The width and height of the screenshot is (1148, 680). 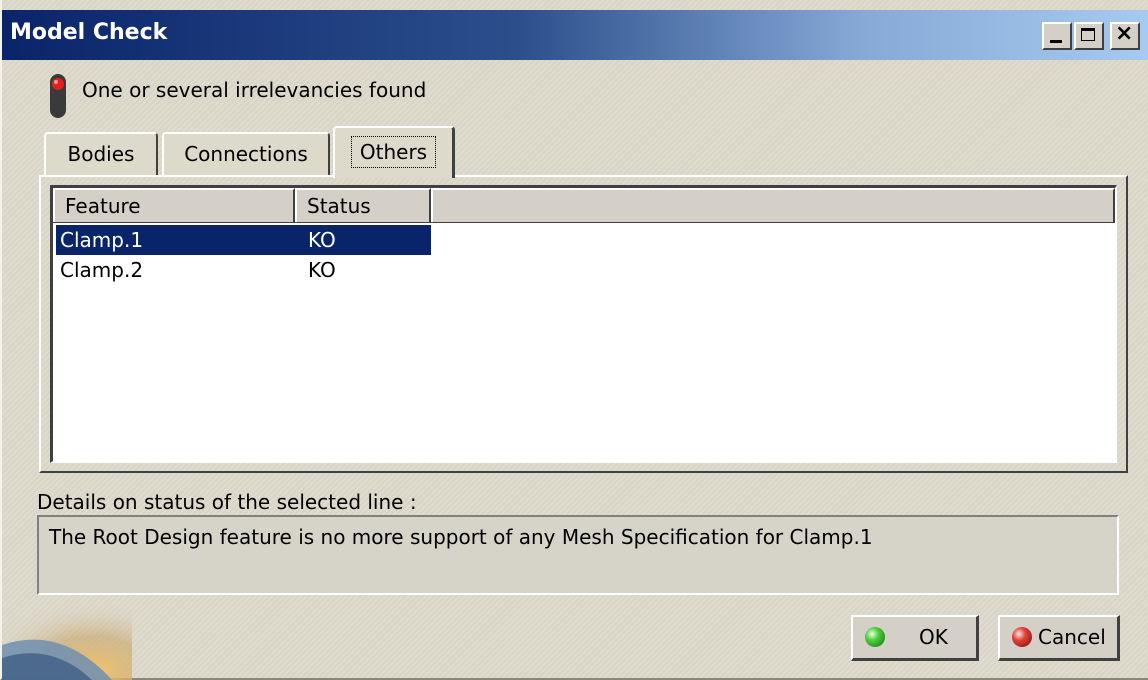 I want to click on details-label: Details on status of the selected line :, so click(x=227, y=502).